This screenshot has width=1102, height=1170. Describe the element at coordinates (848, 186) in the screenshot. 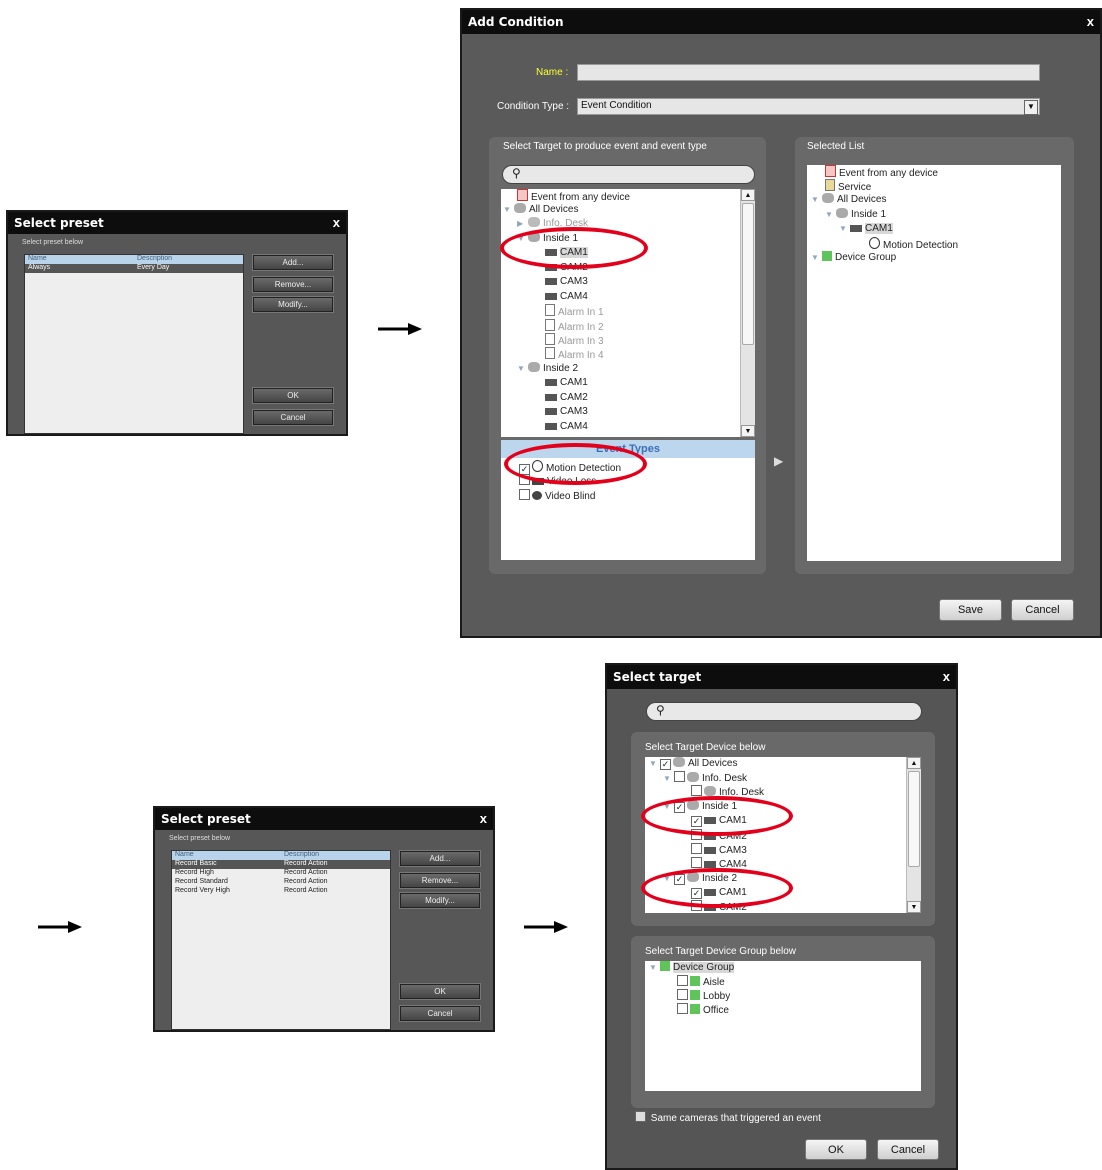

I see `selected-item: Service` at that location.